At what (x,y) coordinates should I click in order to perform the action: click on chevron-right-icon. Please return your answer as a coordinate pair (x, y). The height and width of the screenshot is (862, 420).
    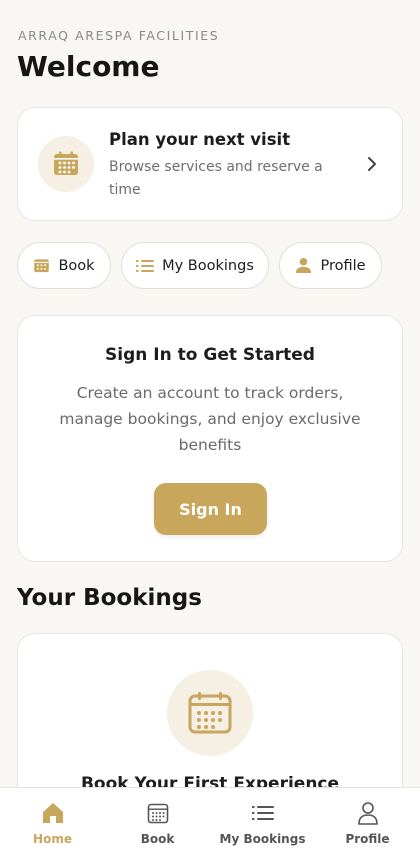
    Looking at the image, I should click on (372, 164).